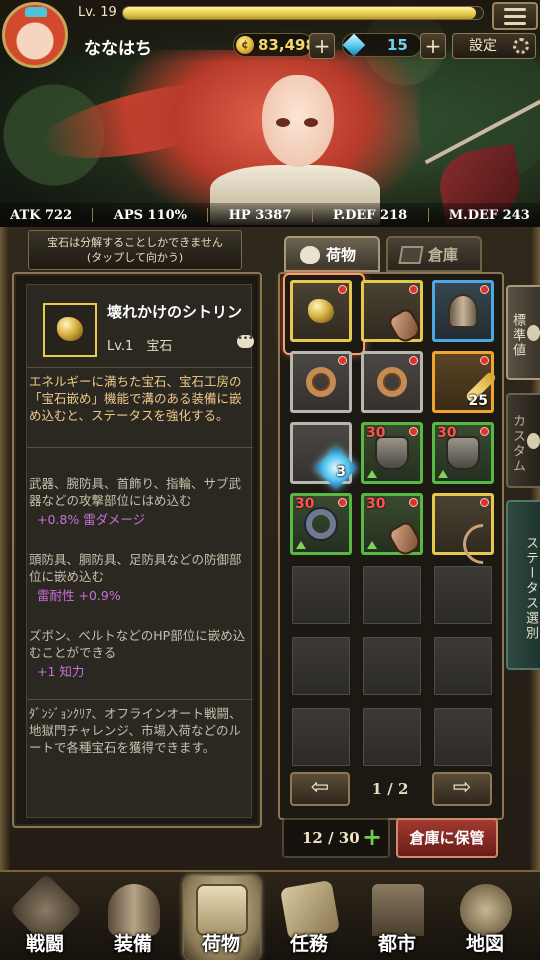 Image resolution: width=540 pixels, height=960 pixels. Describe the element at coordinates (70, 330) in the screenshot. I see `selected-item-icon` at that location.